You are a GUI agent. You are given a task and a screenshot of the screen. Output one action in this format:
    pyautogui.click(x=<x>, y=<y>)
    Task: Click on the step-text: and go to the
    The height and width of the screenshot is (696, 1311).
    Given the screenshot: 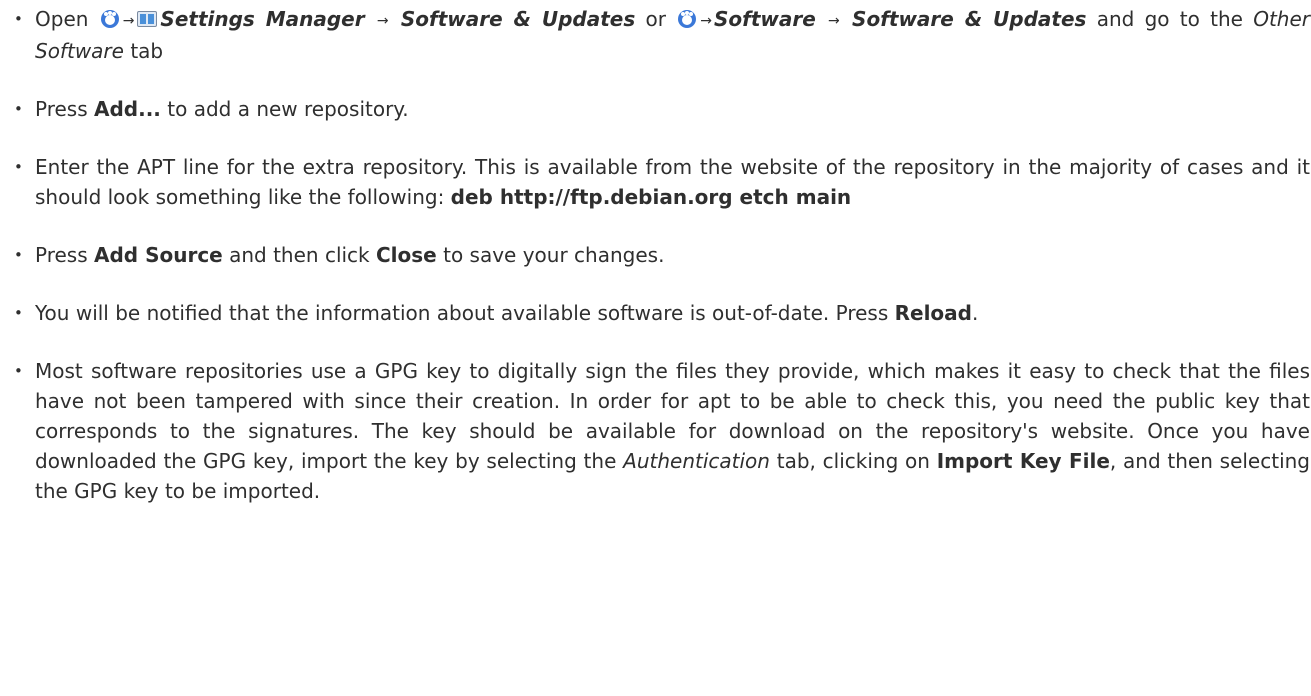 What is the action you would take?
    pyautogui.click(x=1169, y=19)
    